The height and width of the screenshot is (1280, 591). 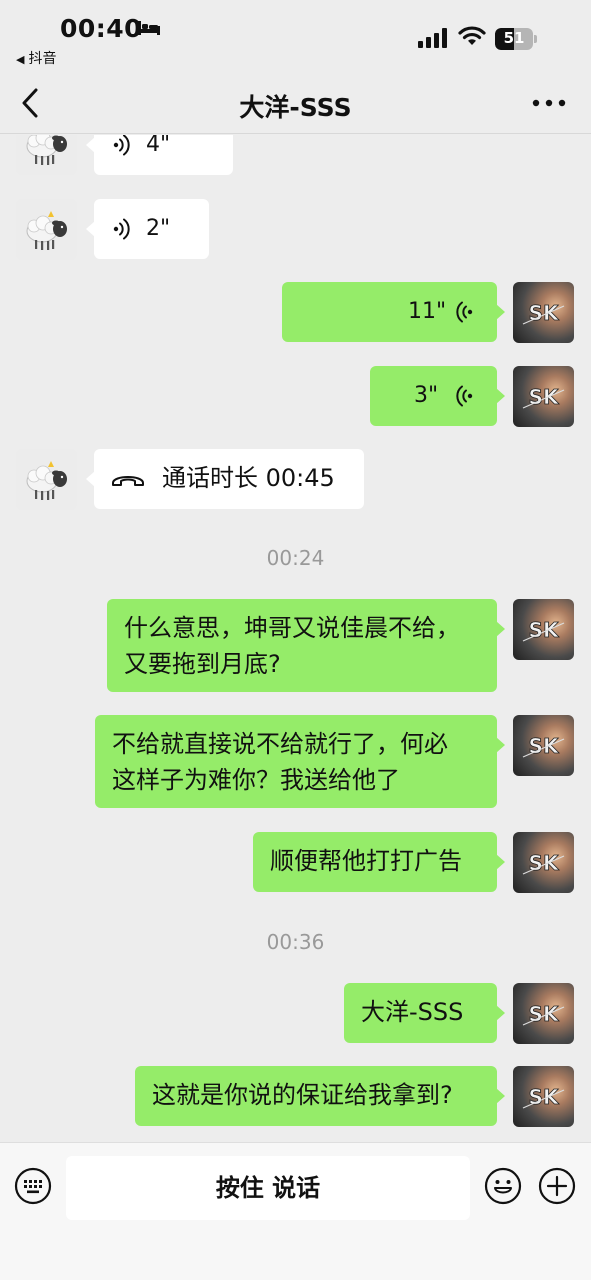 I want to click on text-message: 不给就直接说不给就行了，何必 这样子为难你？我送给他了, so click(x=300, y=761).